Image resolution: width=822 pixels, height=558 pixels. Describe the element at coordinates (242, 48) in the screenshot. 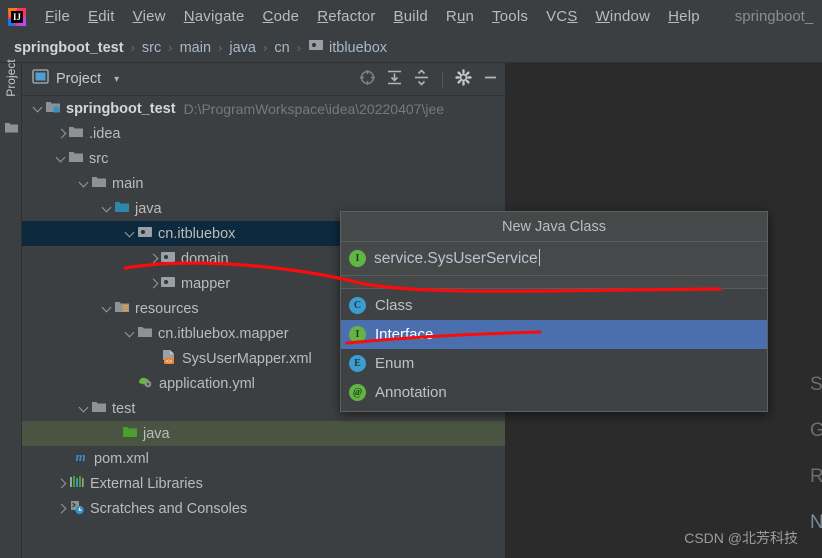

I see `breadcrumb-item-java: java` at that location.